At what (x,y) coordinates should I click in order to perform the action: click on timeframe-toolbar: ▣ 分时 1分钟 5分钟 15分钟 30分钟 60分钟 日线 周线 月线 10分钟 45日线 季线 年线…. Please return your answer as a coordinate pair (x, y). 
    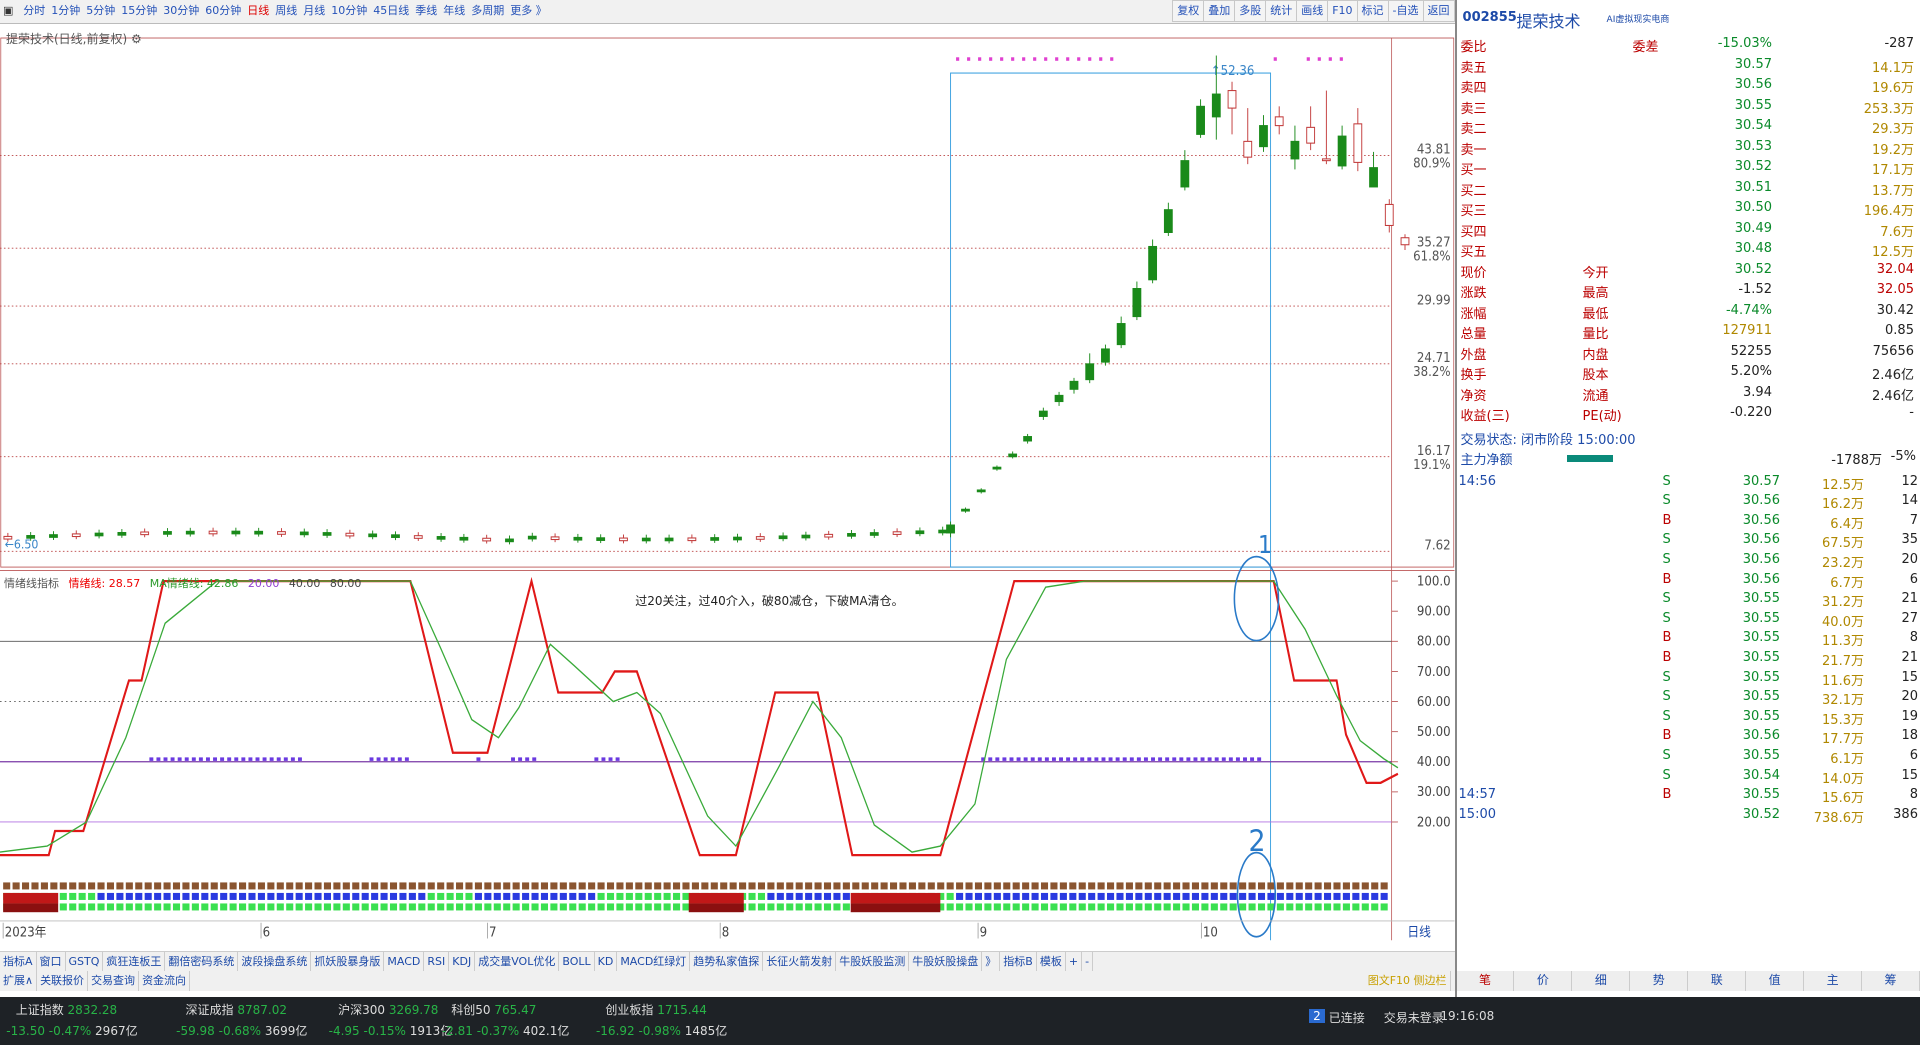
    Looking at the image, I should click on (727, 12).